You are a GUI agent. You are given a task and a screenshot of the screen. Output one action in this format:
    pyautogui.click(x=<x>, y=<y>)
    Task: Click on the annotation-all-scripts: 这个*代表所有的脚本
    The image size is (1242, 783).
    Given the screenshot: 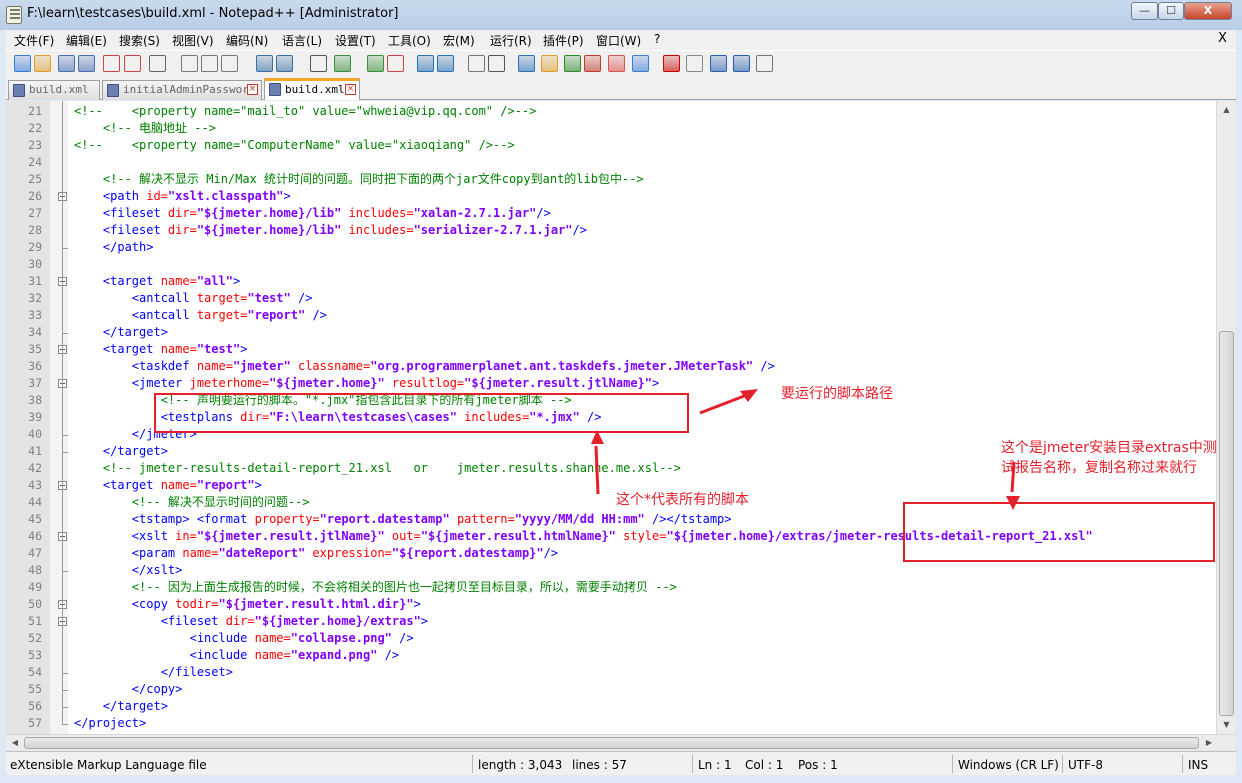 What is the action you would take?
    pyautogui.click(x=682, y=500)
    